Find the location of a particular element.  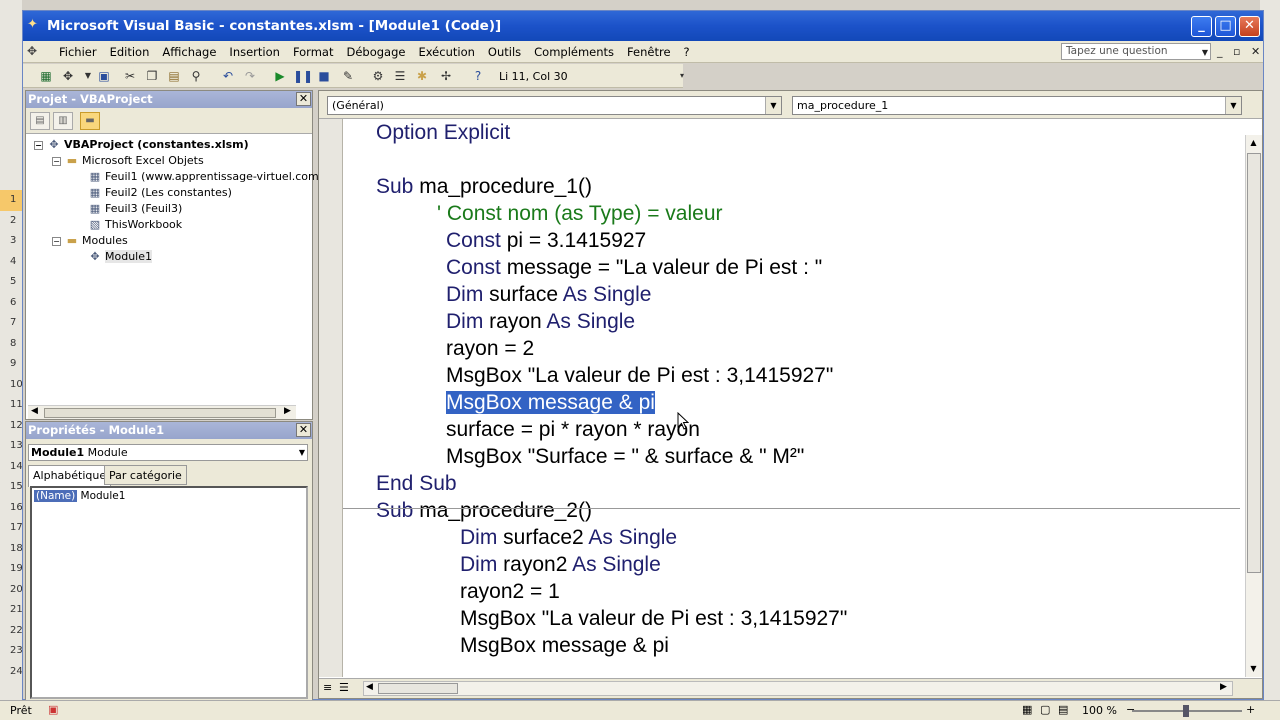

tab-par-categorie: Par catégorie is located at coordinates (145, 475).